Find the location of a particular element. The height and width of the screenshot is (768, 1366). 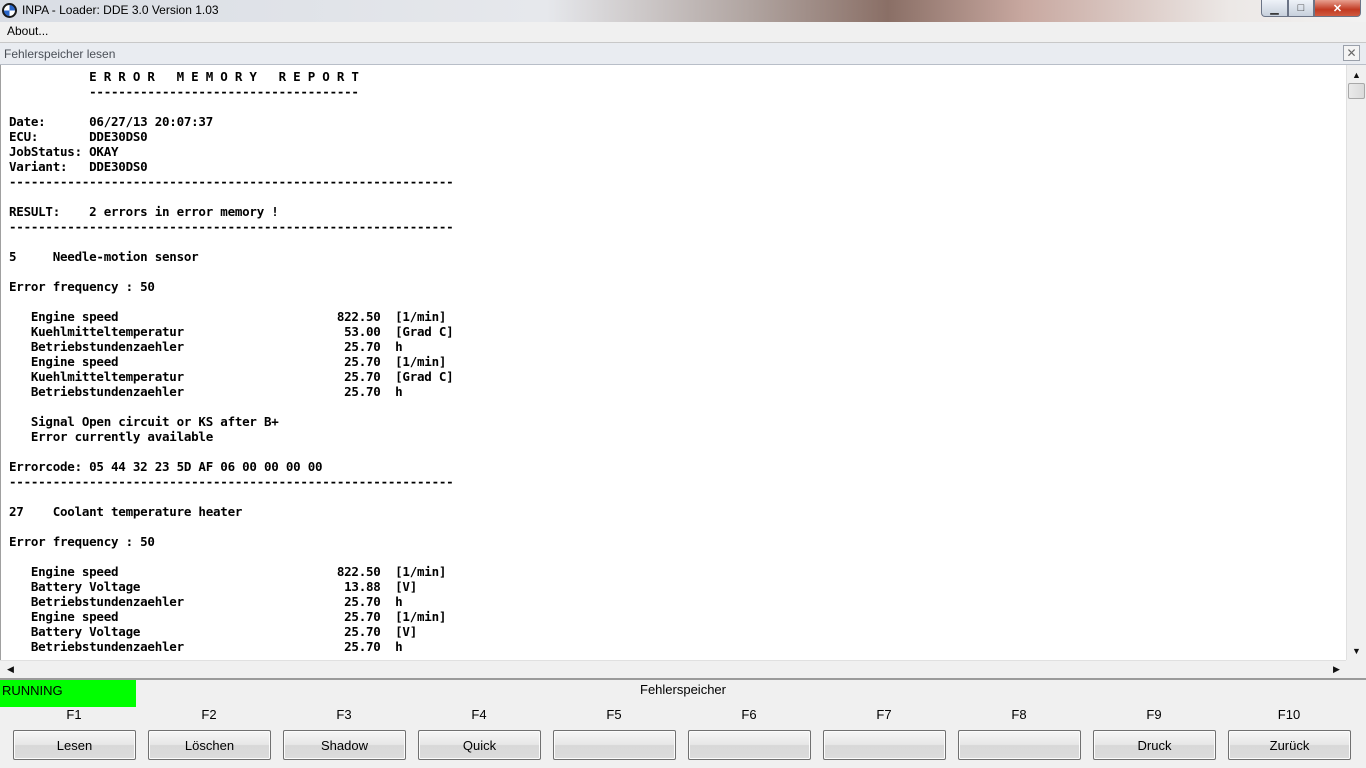

document-title: Fehlerspeicher lesen is located at coordinates (60, 54).